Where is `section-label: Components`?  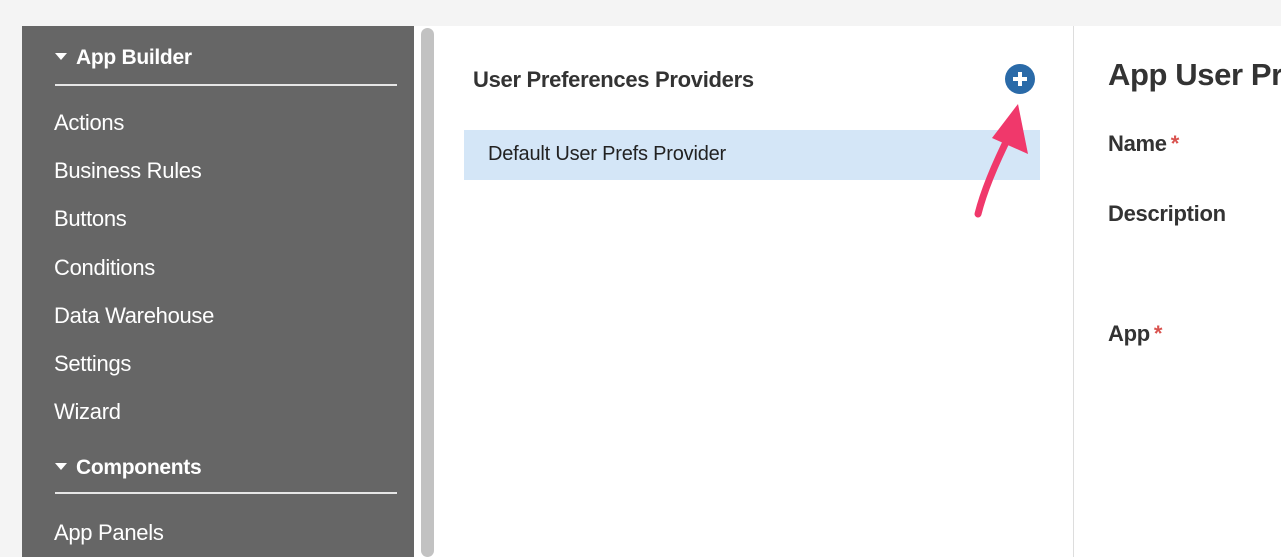 section-label: Components is located at coordinates (139, 467).